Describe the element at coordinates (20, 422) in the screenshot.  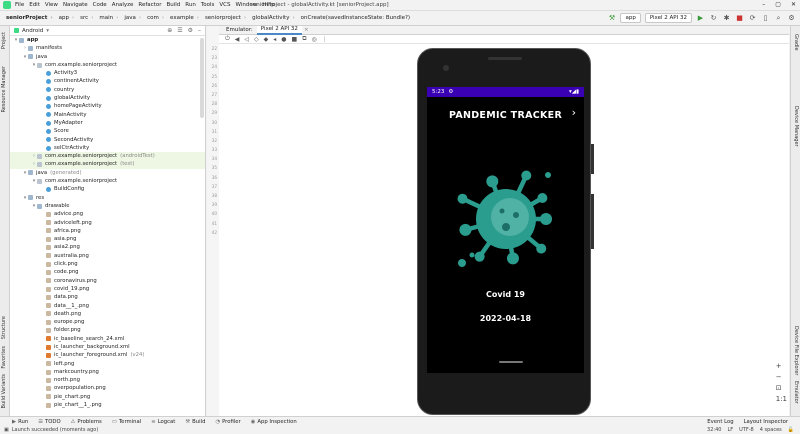
I see `tab-run: ▶ Run` at that location.